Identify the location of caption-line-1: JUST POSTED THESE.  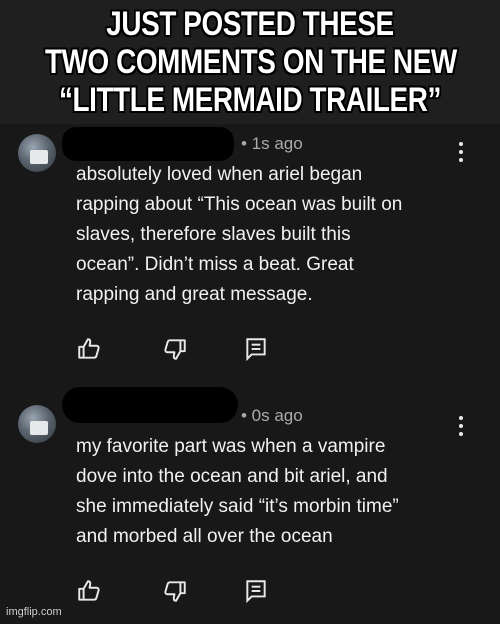
(250, 24).